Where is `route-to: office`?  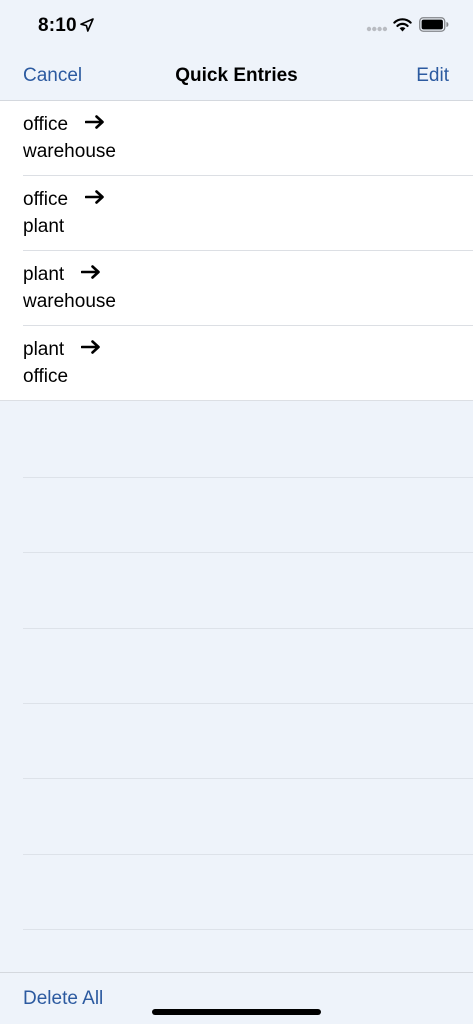 route-to: office is located at coordinates (46, 376).